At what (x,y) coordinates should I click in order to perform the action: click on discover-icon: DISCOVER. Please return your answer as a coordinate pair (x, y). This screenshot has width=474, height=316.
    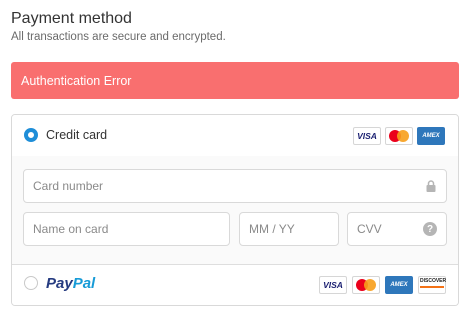
    Looking at the image, I should click on (432, 285).